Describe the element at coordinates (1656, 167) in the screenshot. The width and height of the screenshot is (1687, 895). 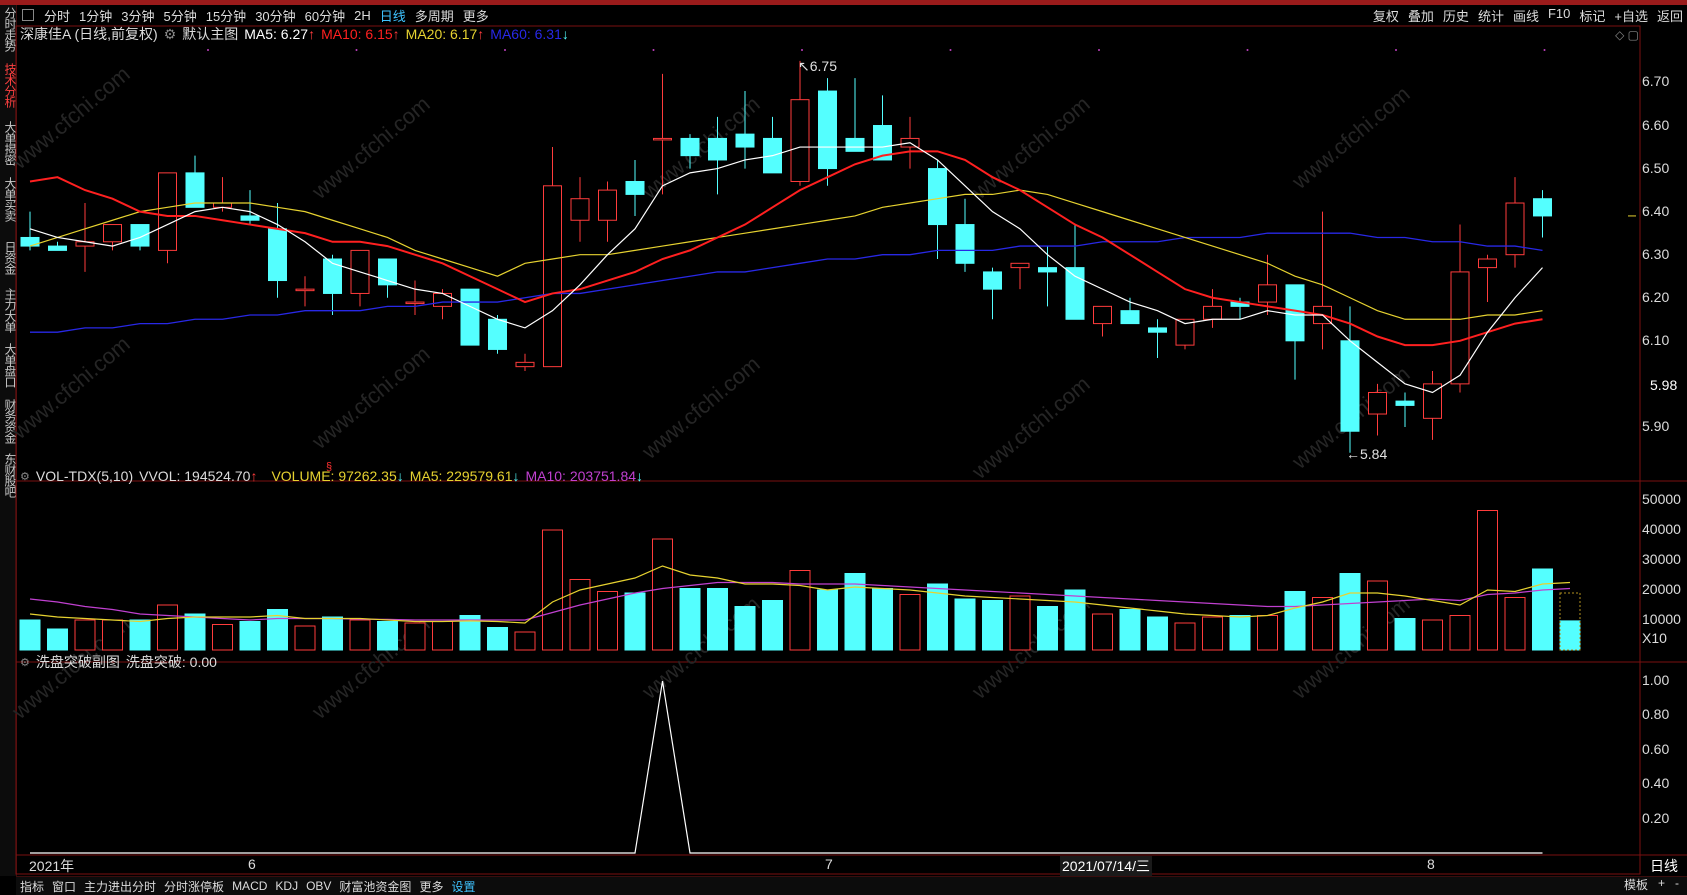
I see `price-tick-2: 6.50` at that location.